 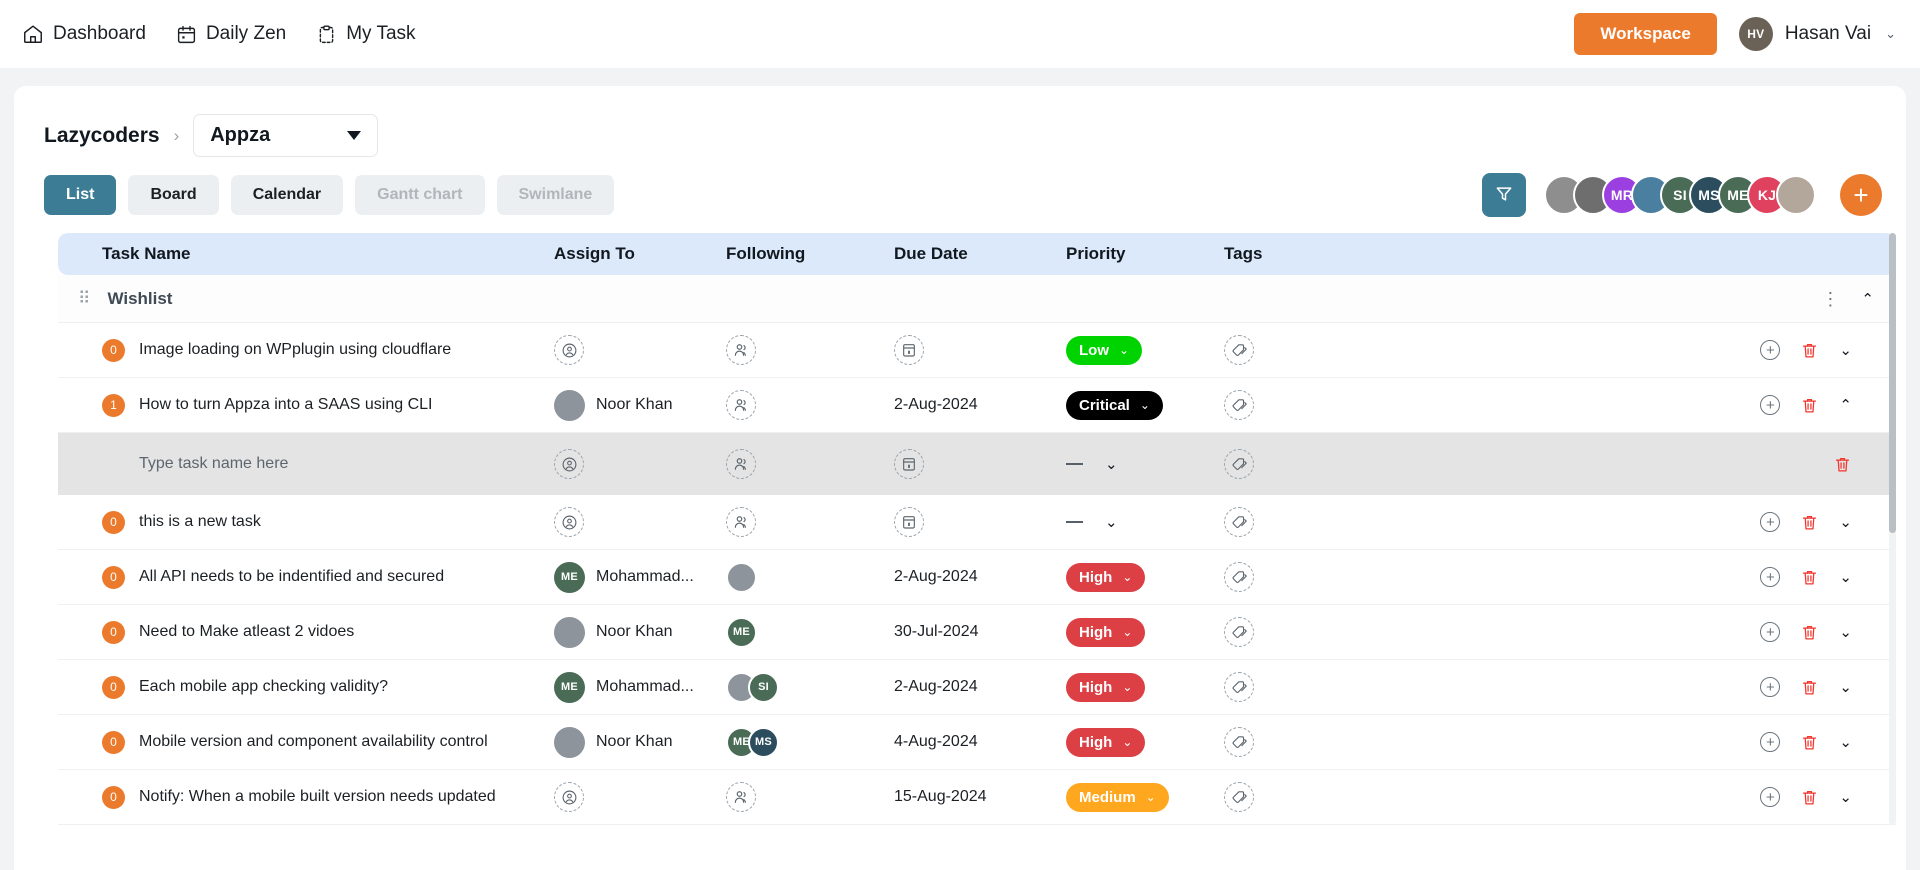 I want to click on tab-calendar: Calendar, so click(x=287, y=195).